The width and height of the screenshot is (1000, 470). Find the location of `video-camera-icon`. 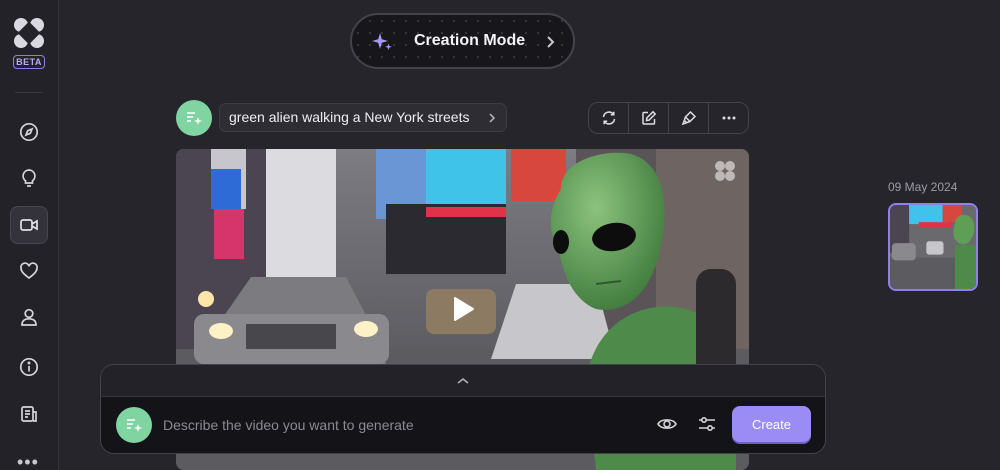

video-camera-icon is located at coordinates (29, 225).